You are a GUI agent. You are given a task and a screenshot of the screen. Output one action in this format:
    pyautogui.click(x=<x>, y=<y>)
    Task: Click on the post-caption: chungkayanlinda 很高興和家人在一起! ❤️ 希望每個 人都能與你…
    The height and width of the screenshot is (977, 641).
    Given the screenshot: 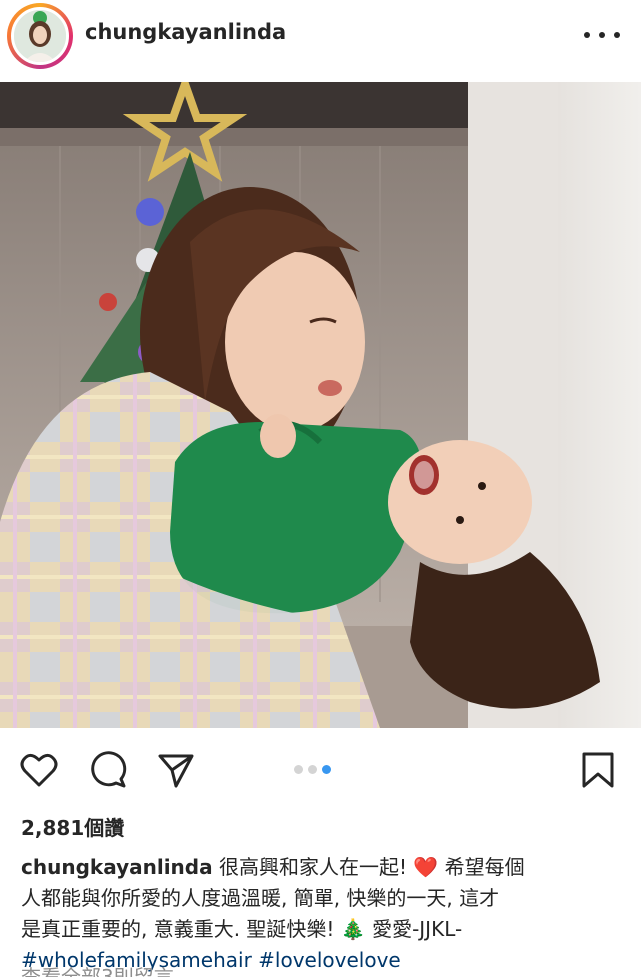 What is the action you would take?
    pyautogui.click(x=326, y=914)
    